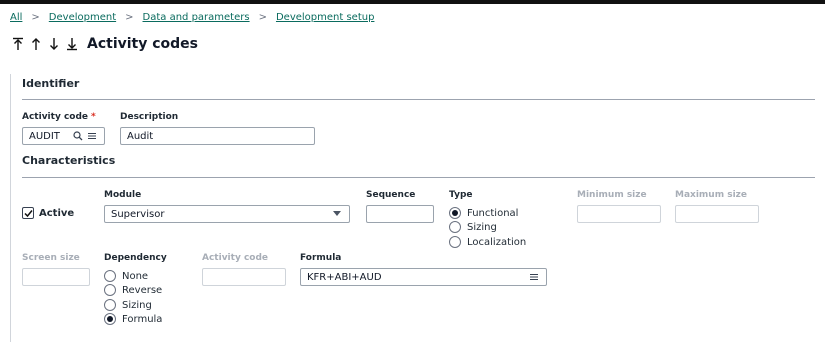 Image resolution: width=825 pixels, height=342 pixels. I want to click on breadcrumb-data-and-parameters: Data and parameters, so click(196, 17).